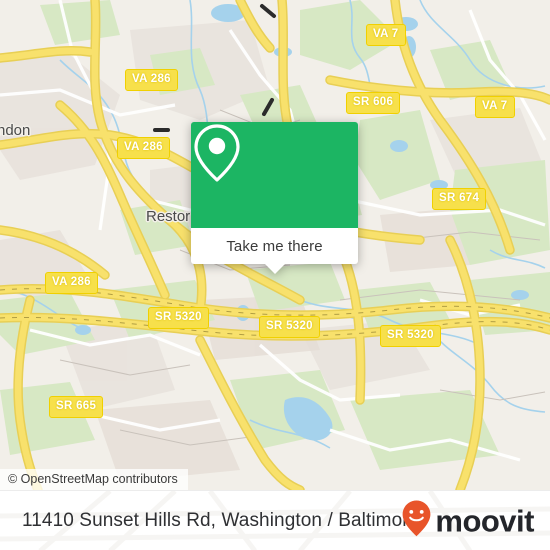 This screenshot has height=550, width=550. I want to click on road-shield-sr-665: SR 665, so click(76, 407).